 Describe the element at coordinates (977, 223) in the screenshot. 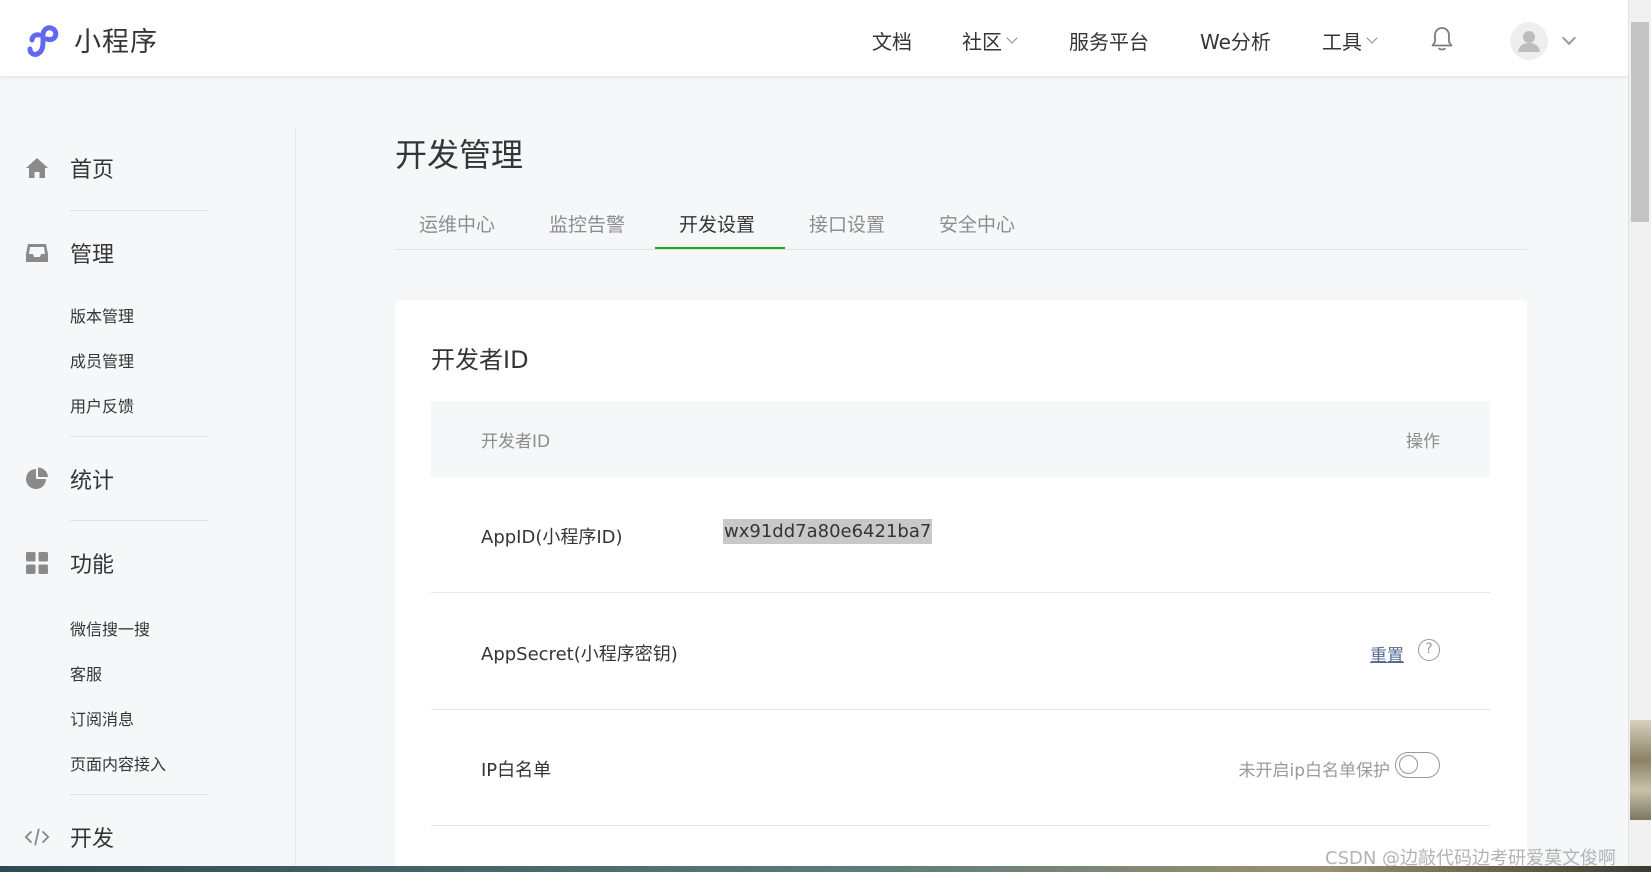

I see `tab-security-center: 安全中心` at that location.